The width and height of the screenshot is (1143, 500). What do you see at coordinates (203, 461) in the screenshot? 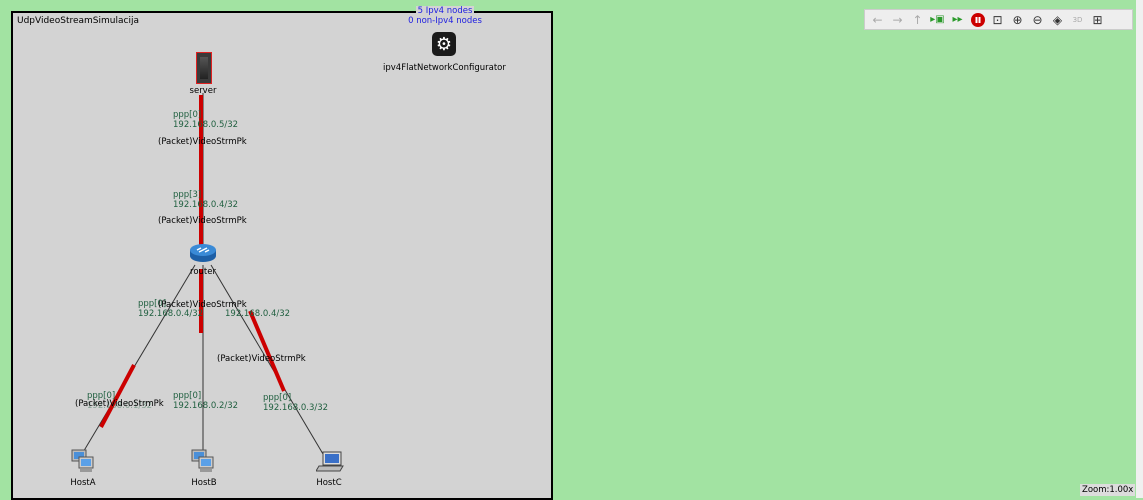
I see `hostB-icon` at bounding box center [203, 461].